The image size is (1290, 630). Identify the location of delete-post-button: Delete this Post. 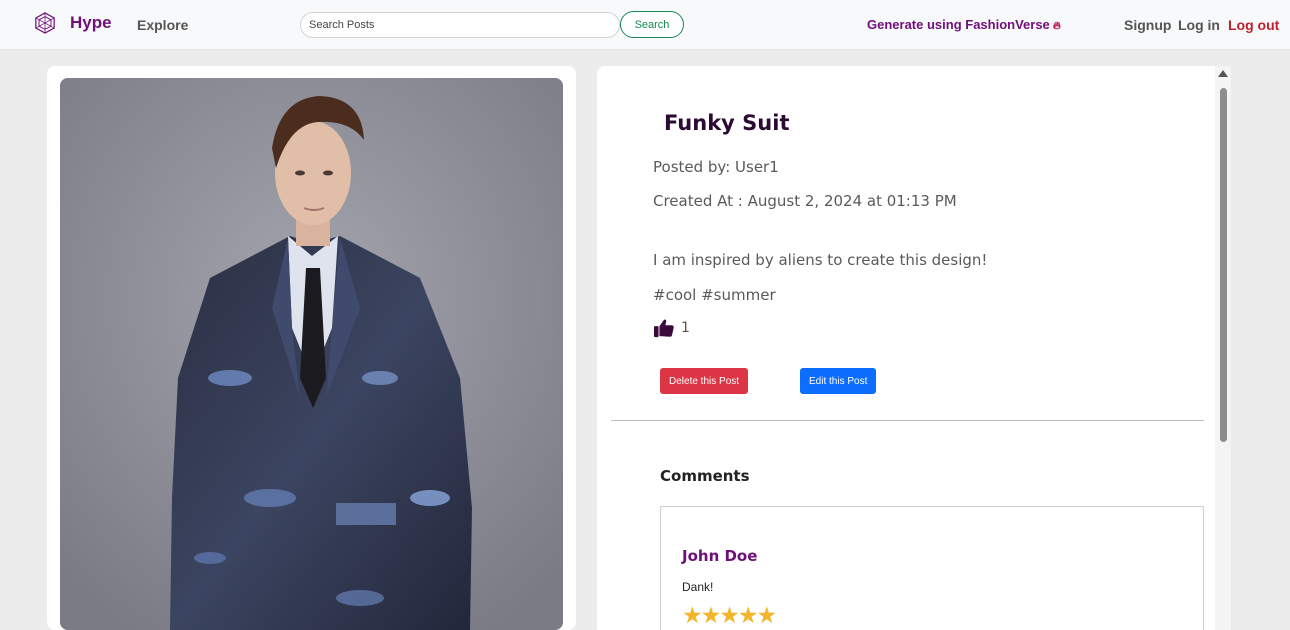
(704, 381).